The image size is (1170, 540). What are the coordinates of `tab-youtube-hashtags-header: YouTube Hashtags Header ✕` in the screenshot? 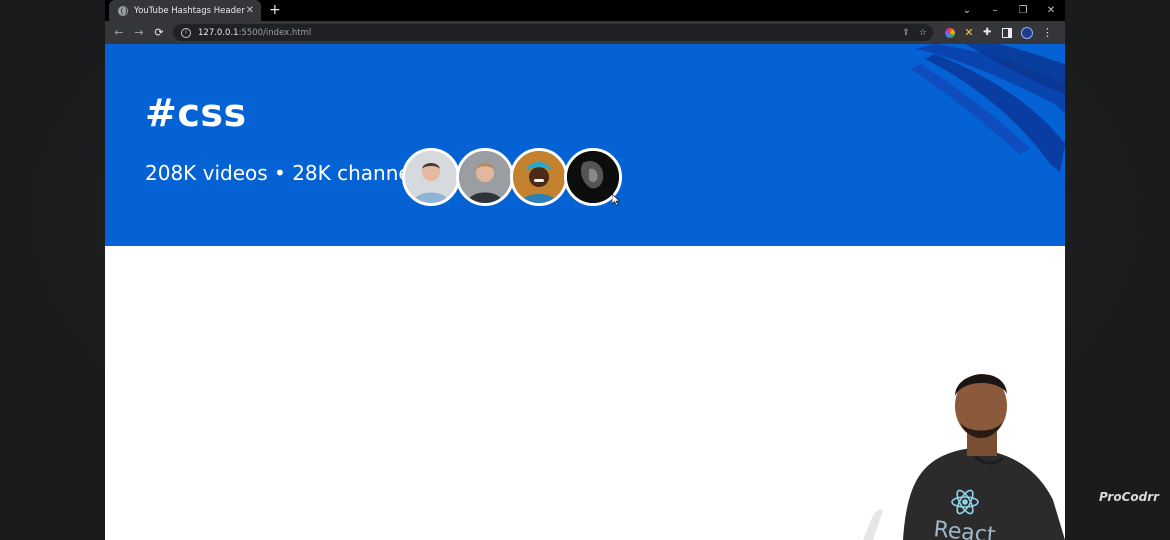 It's located at (185, 10).